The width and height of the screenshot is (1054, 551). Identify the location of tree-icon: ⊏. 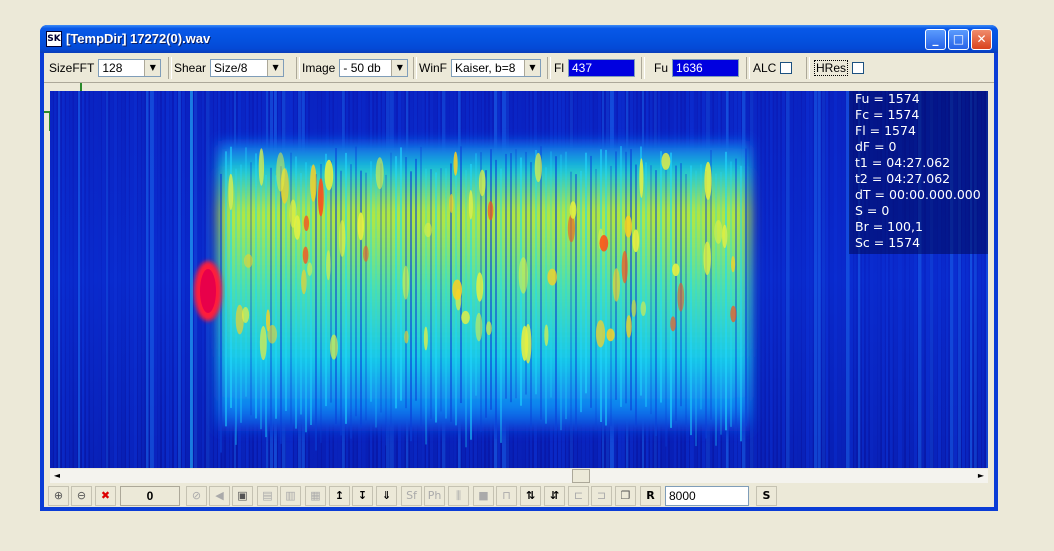
(578, 496).